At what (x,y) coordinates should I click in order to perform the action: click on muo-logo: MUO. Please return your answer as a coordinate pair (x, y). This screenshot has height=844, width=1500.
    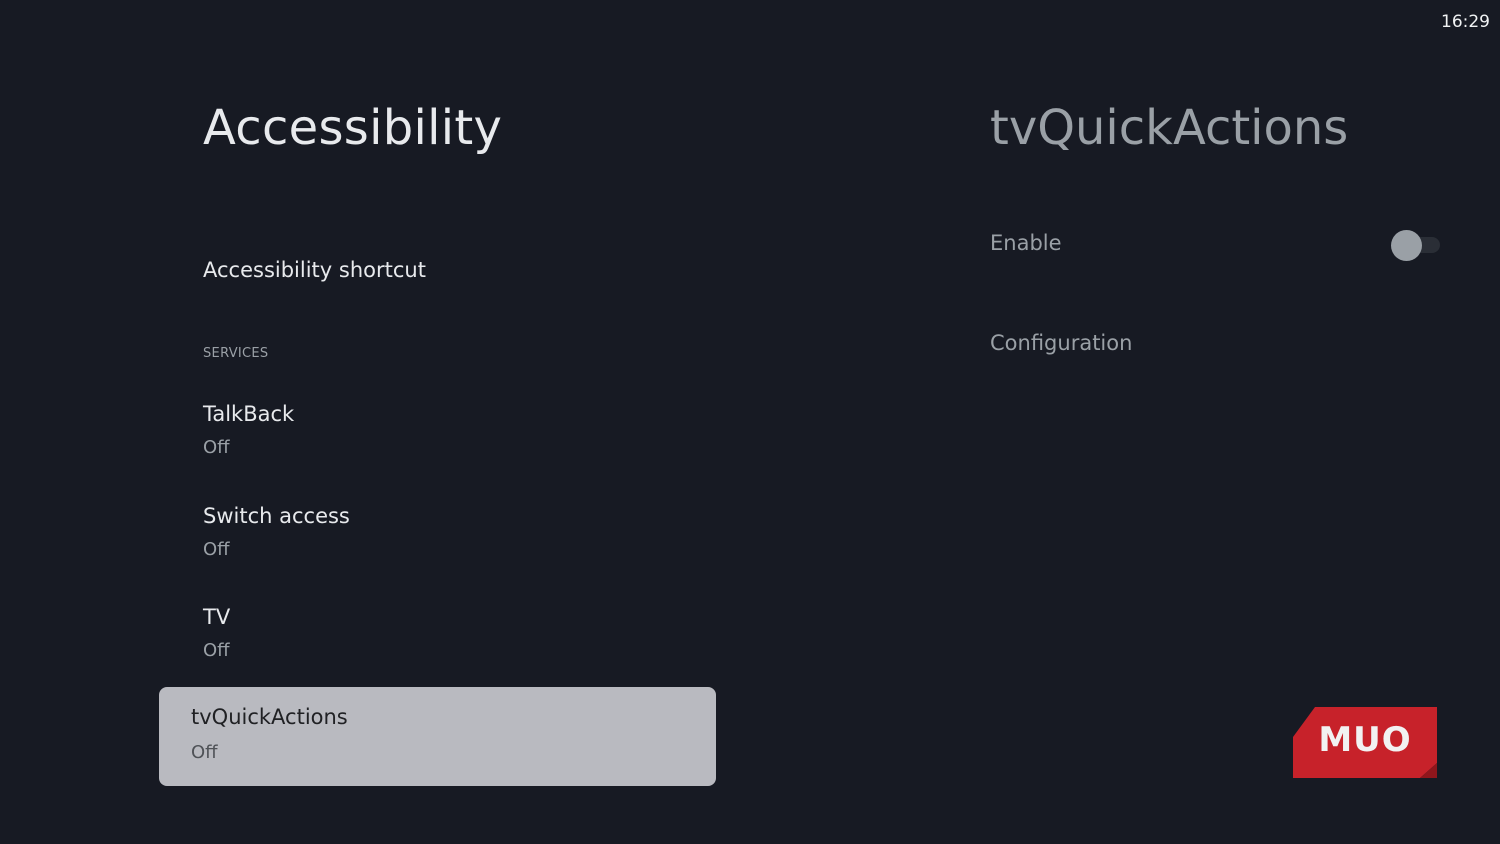
    Looking at the image, I should click on (1365, 742).